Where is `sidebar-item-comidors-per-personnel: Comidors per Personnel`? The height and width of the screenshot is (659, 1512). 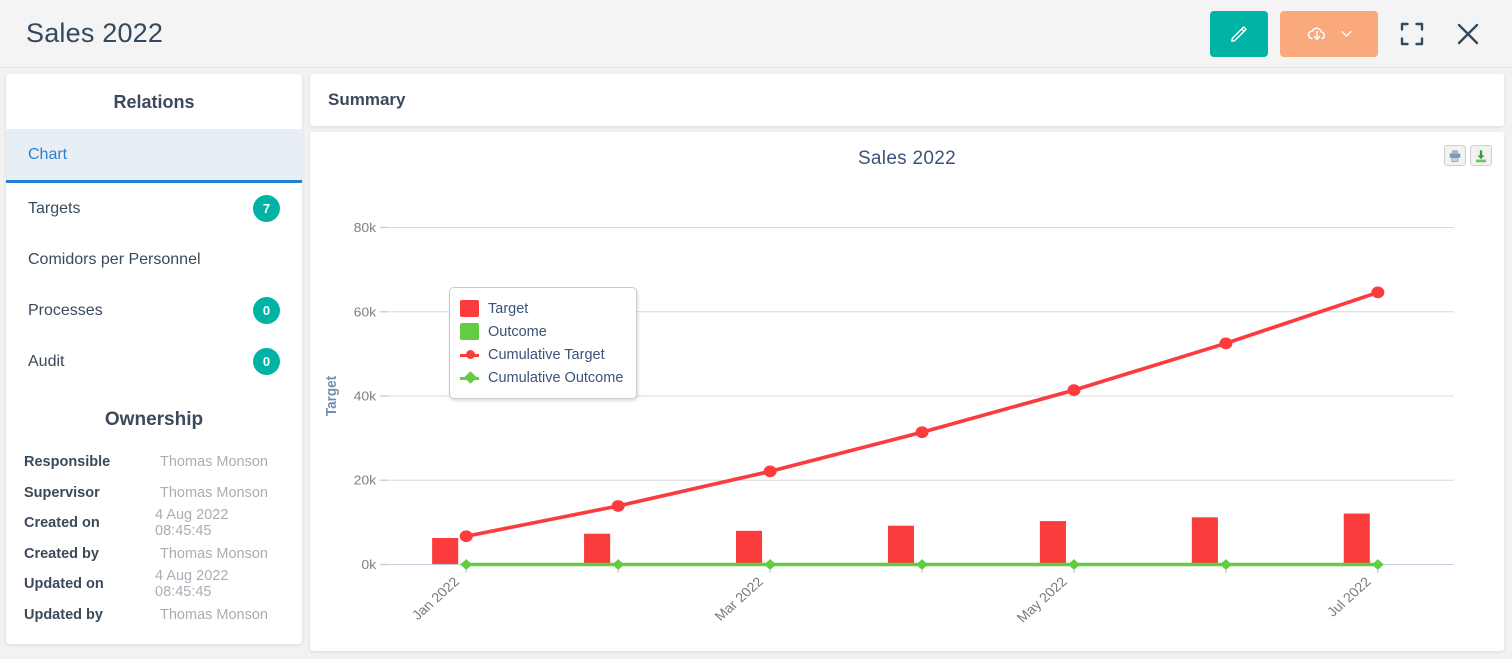
sidebar-item-comidors-per-personnel: Comidors per Personnel is located at coordinates (154, 259).